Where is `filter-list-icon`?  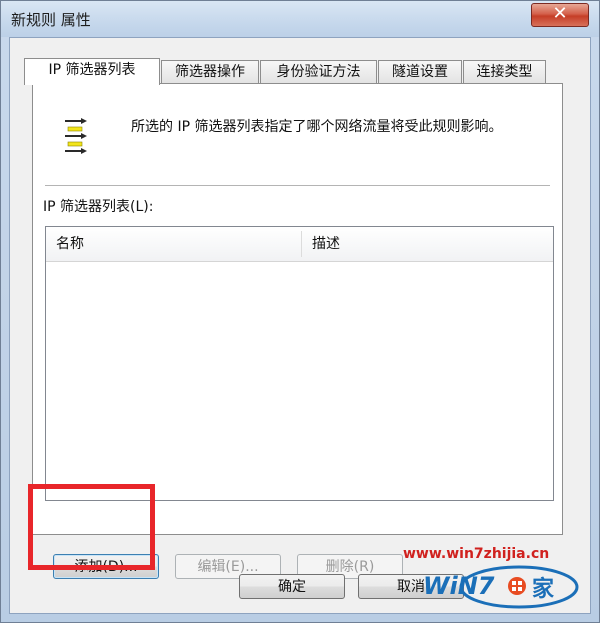 filter-list-icon is located at coordinates (76, 136).